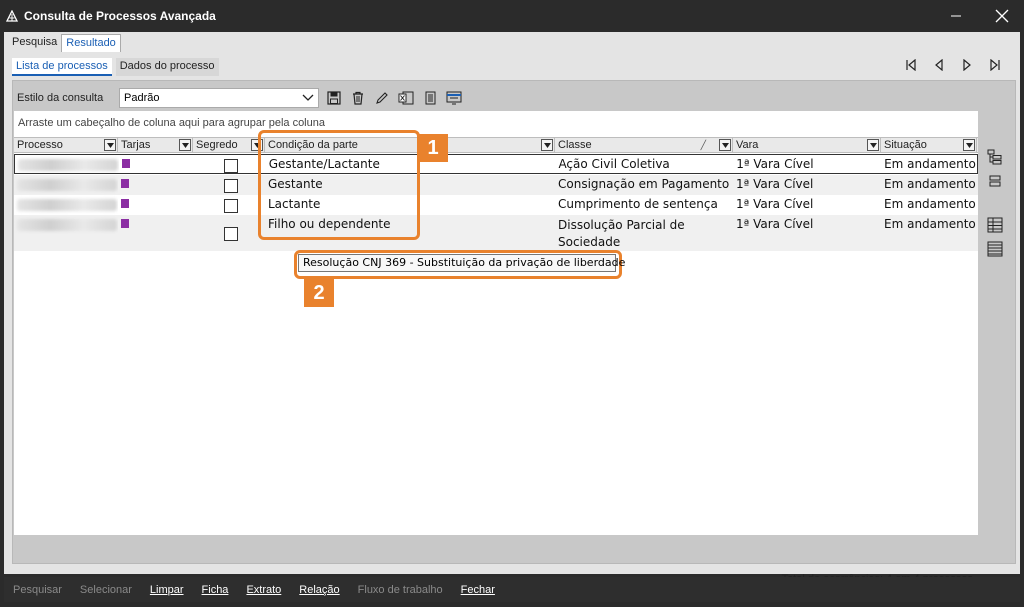 Image resolution: width=1024 pixels, height=607 pixels. What do you see at coordinates (614, 164) in the screenshot?
I see `classe-cell: Ação Civil Coletiva` at bounding box center [614, 164].